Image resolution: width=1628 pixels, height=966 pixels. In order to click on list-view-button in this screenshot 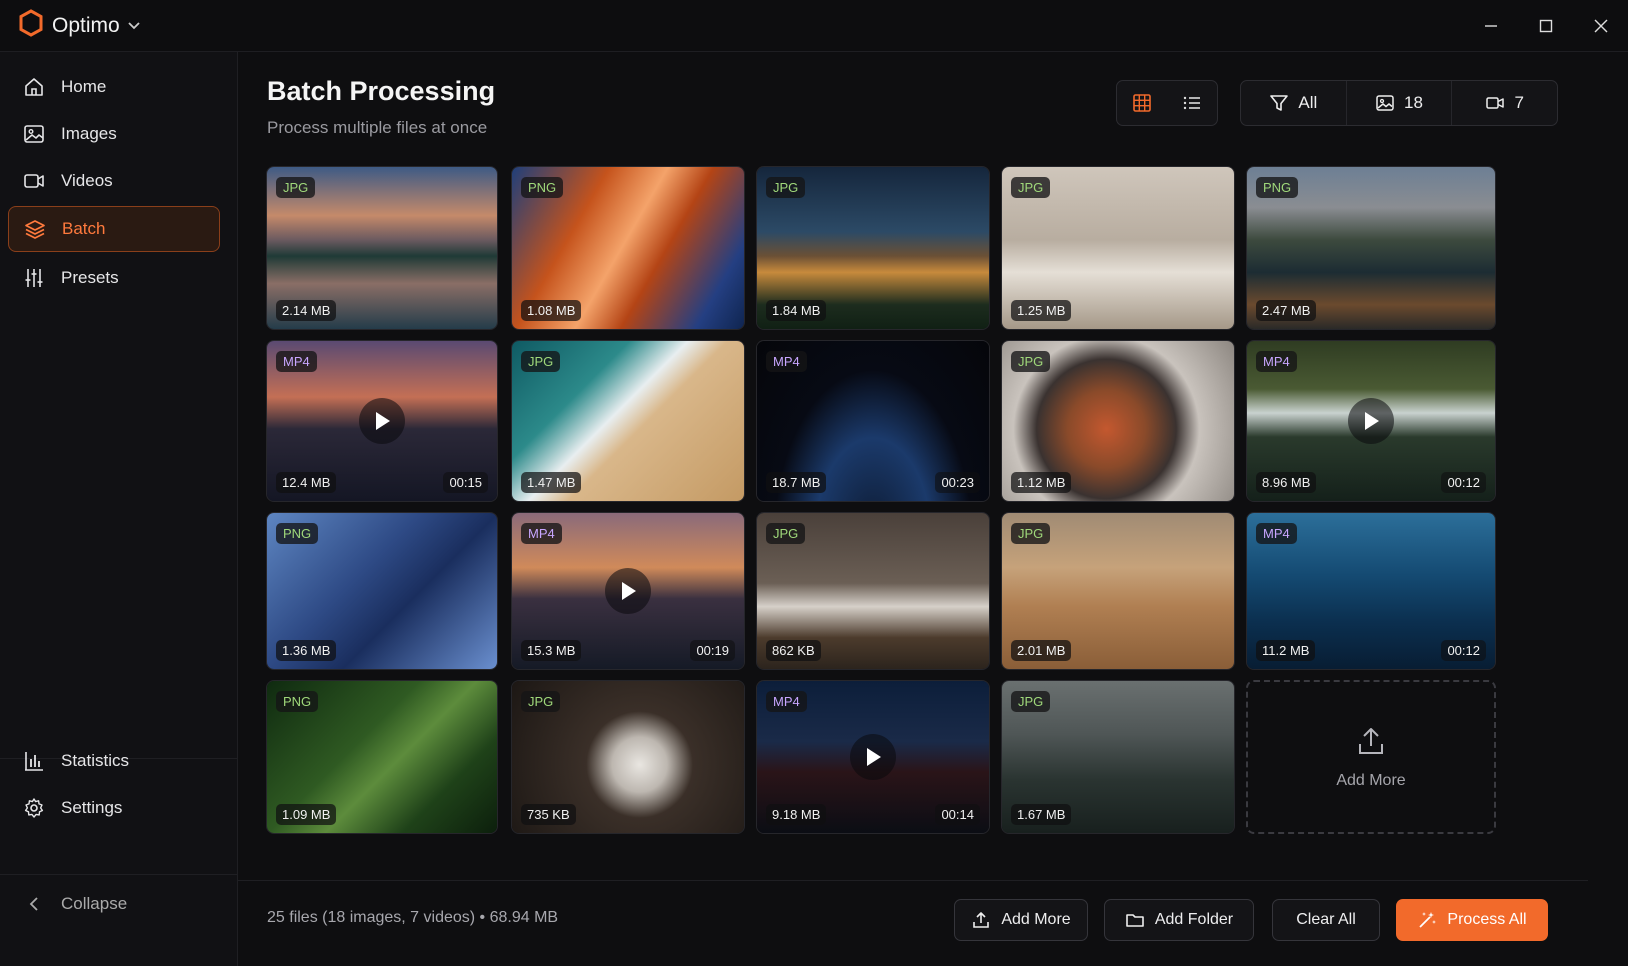, I will do `click(1192, 103)`.